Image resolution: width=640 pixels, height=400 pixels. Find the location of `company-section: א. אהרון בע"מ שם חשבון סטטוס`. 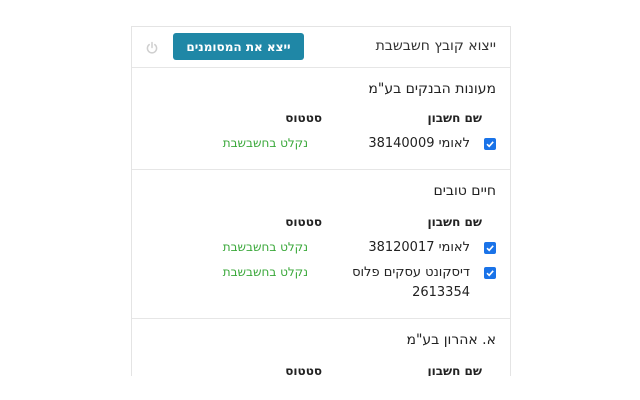

company-section: א. אהרון בע"מ שם חשבון סטטוס is located at coordinates (321, 347).